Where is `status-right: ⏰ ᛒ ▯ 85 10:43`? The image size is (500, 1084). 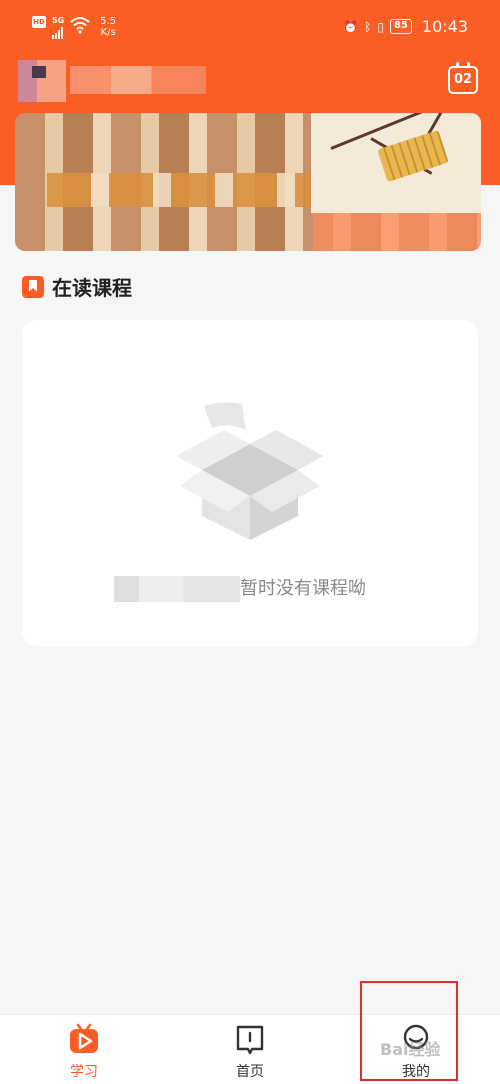
status-right: ⏰ ᛒ ▯ 85 10:43 is located at coordinates (405, 26).